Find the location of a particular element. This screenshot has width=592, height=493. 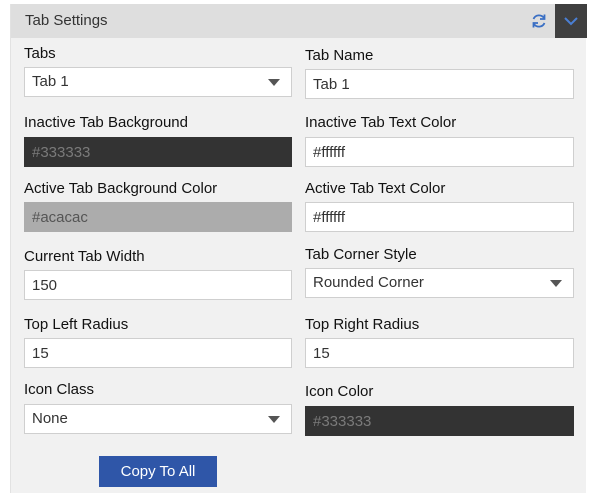

chevron-down-icon is located at coordinates (571, 21).